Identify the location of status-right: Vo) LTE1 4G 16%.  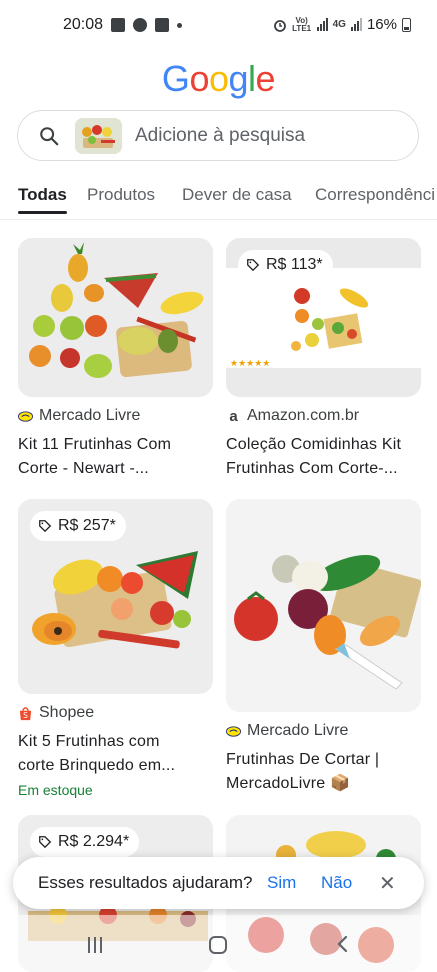
(342, 24).